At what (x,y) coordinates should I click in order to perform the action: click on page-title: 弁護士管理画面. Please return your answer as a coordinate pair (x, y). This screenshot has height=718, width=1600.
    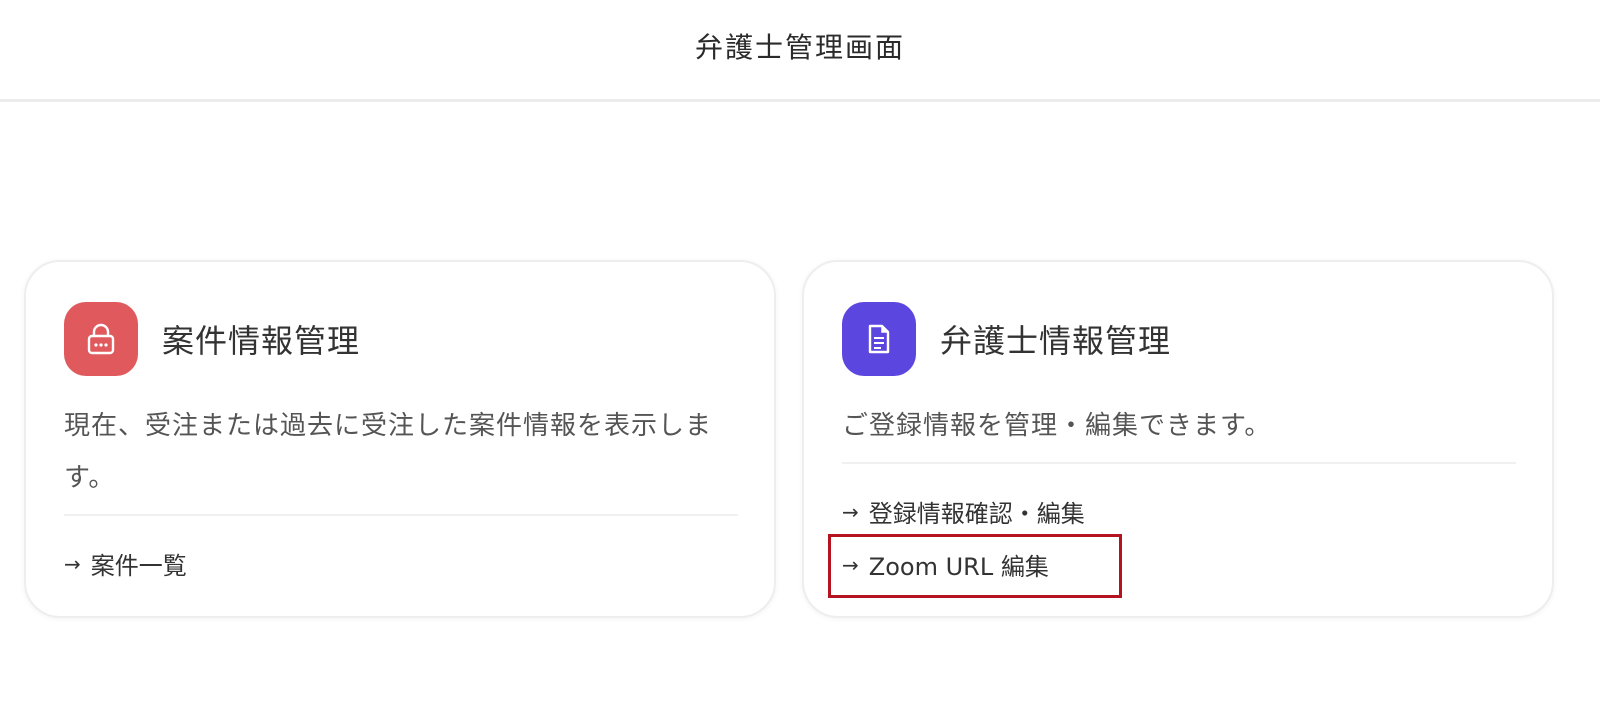
    Looking at the image, I should click on (799, 47).